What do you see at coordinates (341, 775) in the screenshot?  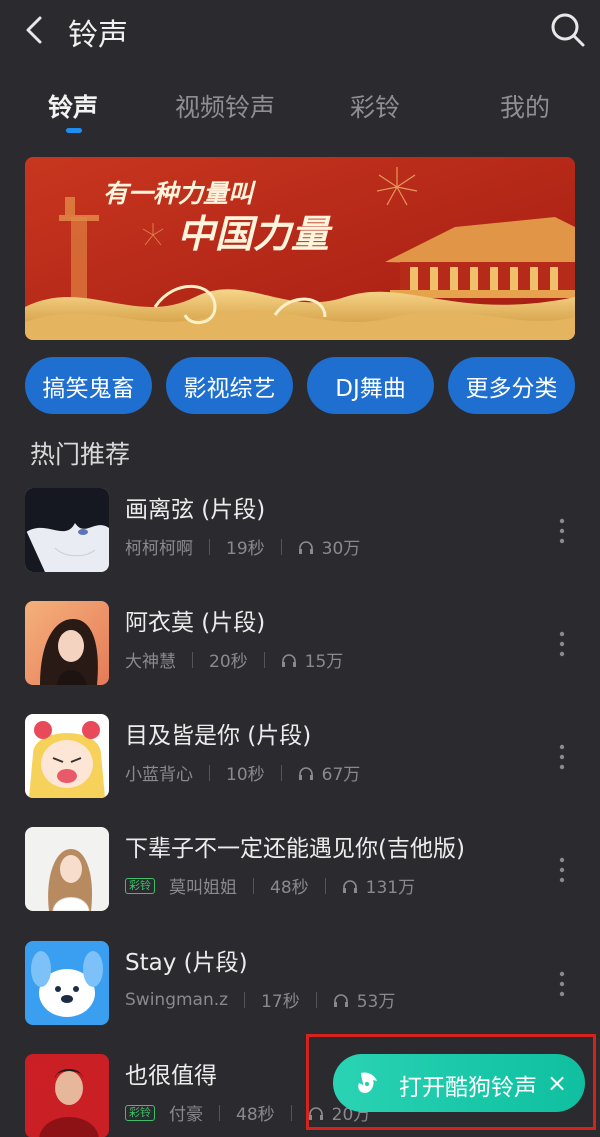 I see `song-plays: 67万` at bounding box center [341, 775].